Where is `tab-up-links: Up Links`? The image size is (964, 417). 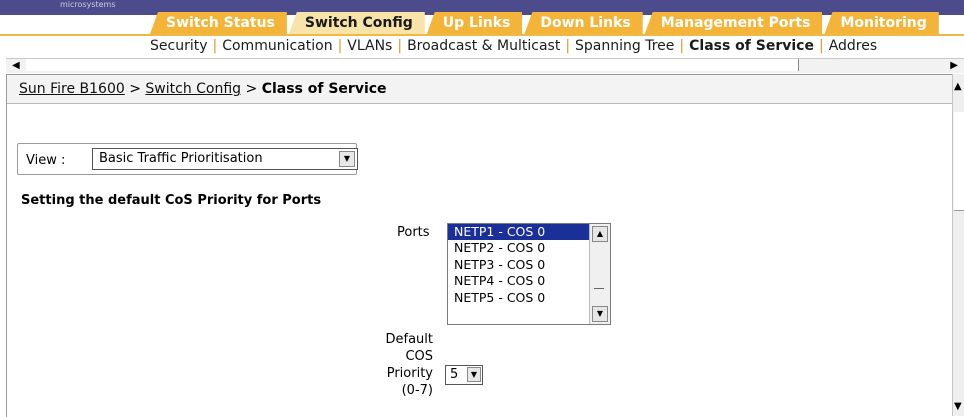 tab-up-links: Up Links is located at coordinates (474, 23).